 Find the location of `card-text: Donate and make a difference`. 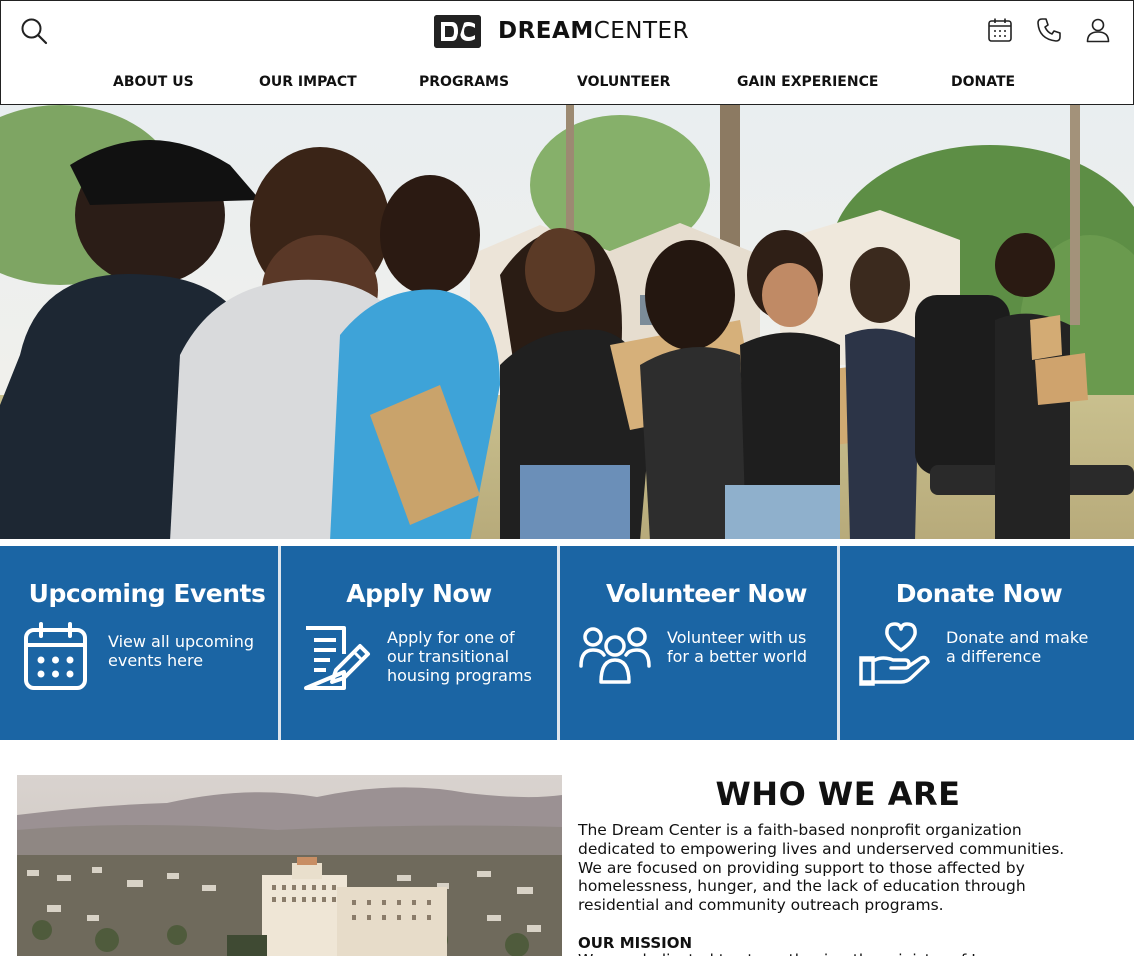

card-text: Donate and make a difference is located at coordinates (1017, 647).